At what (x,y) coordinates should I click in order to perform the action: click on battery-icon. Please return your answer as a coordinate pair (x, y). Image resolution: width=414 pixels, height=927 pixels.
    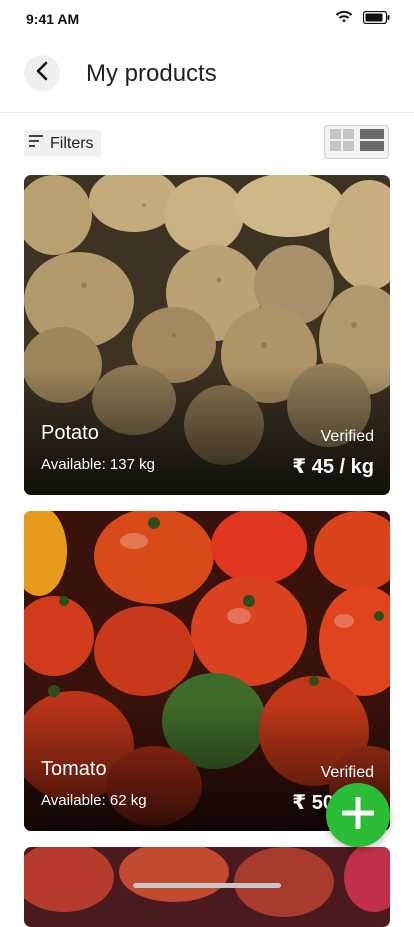
    Looking at the image, I should click on (376, 17).